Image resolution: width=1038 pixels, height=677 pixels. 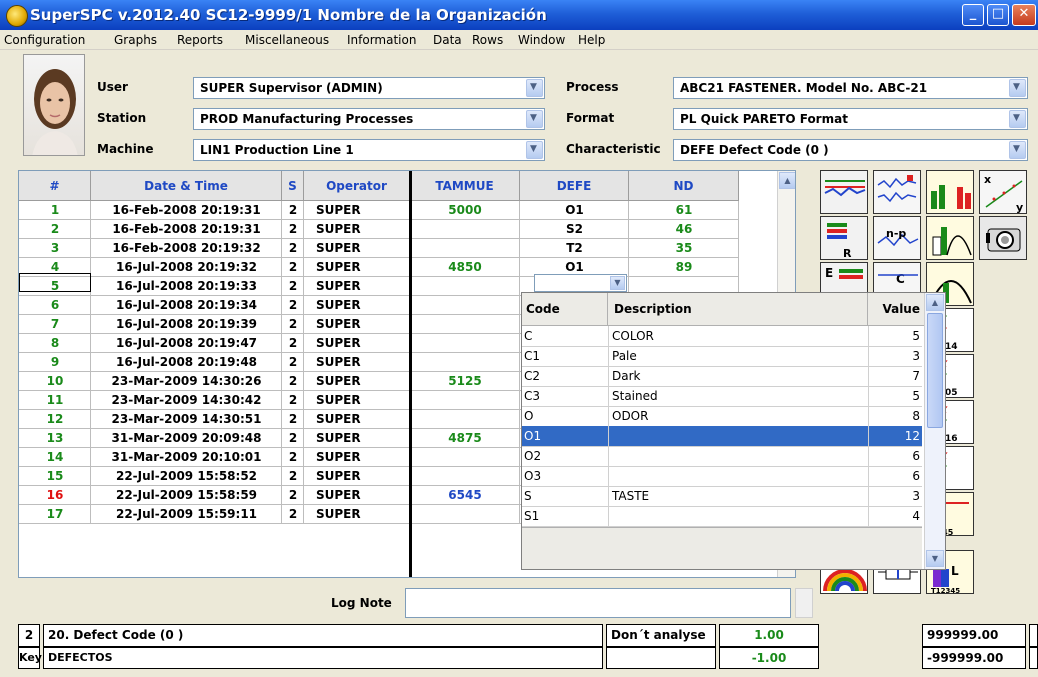 I want to click on dropdown-item-selected: O1 12, so click(x=722, y=436).